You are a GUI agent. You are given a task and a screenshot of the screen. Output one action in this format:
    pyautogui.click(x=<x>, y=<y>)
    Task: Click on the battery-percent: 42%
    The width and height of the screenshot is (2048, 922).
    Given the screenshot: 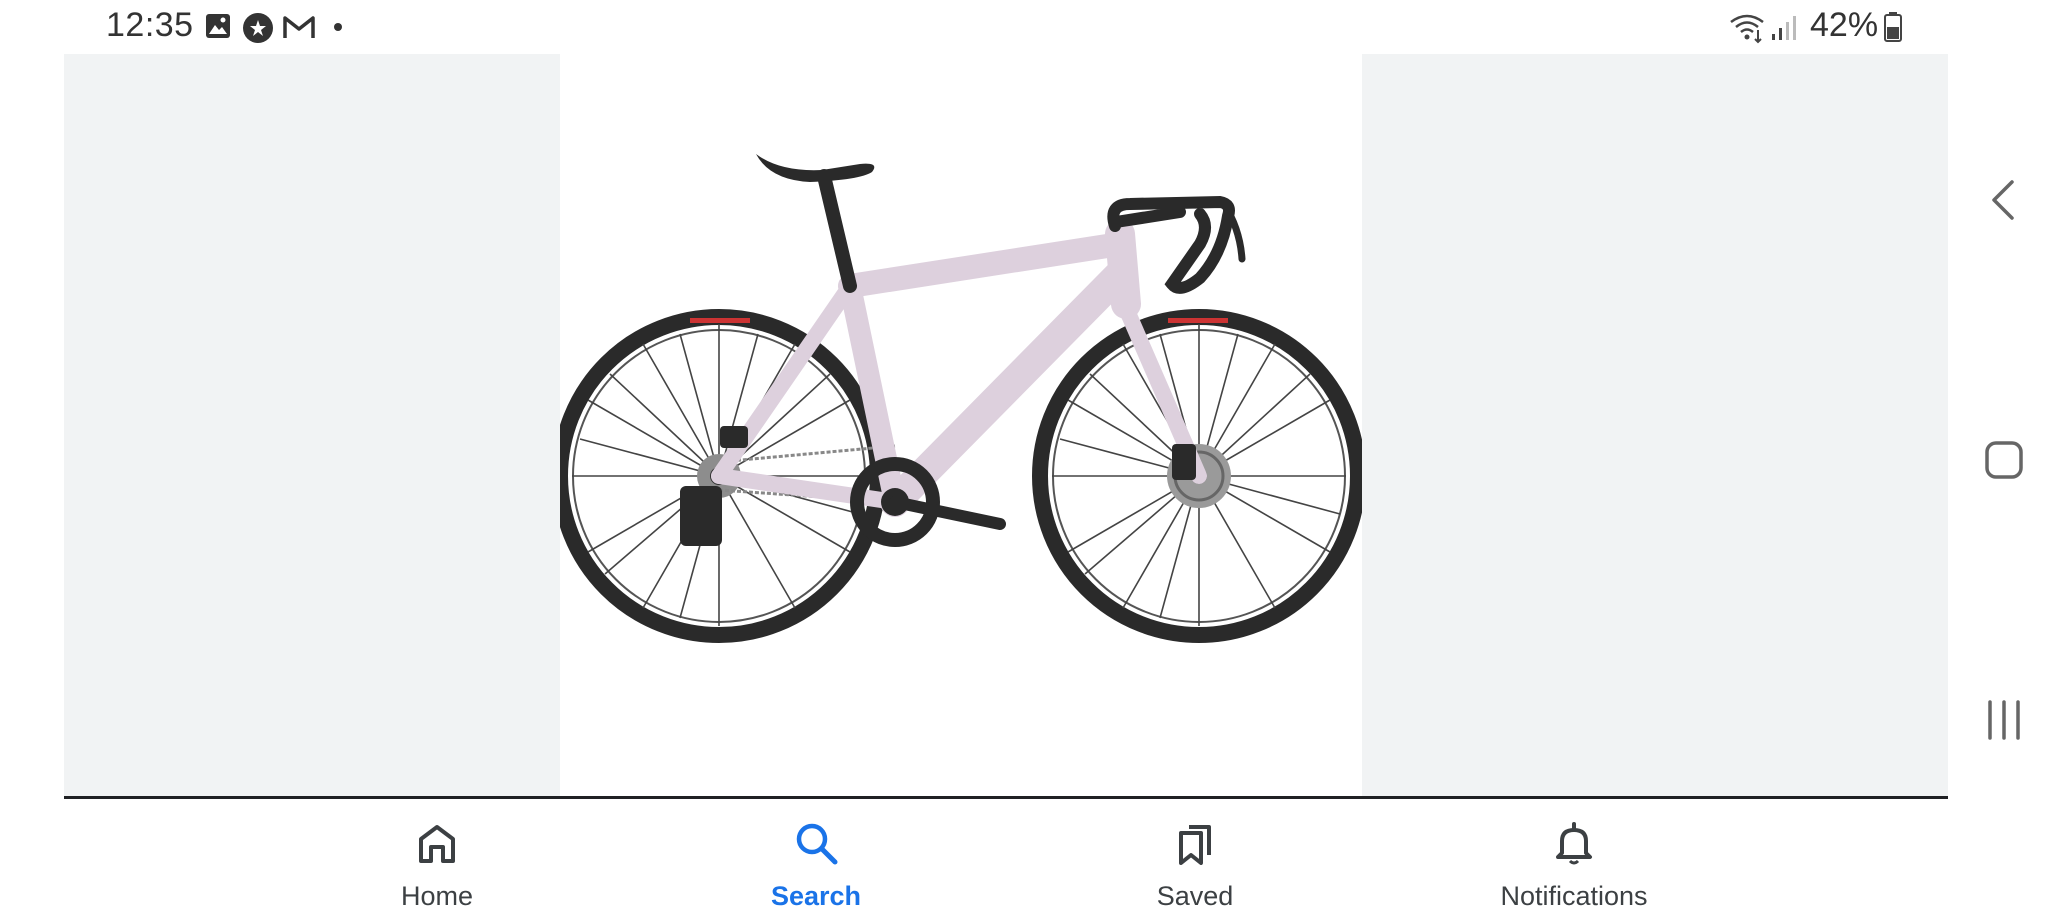 What is the action you would take?
    pyautogui.click(x=1844, y=25)
    